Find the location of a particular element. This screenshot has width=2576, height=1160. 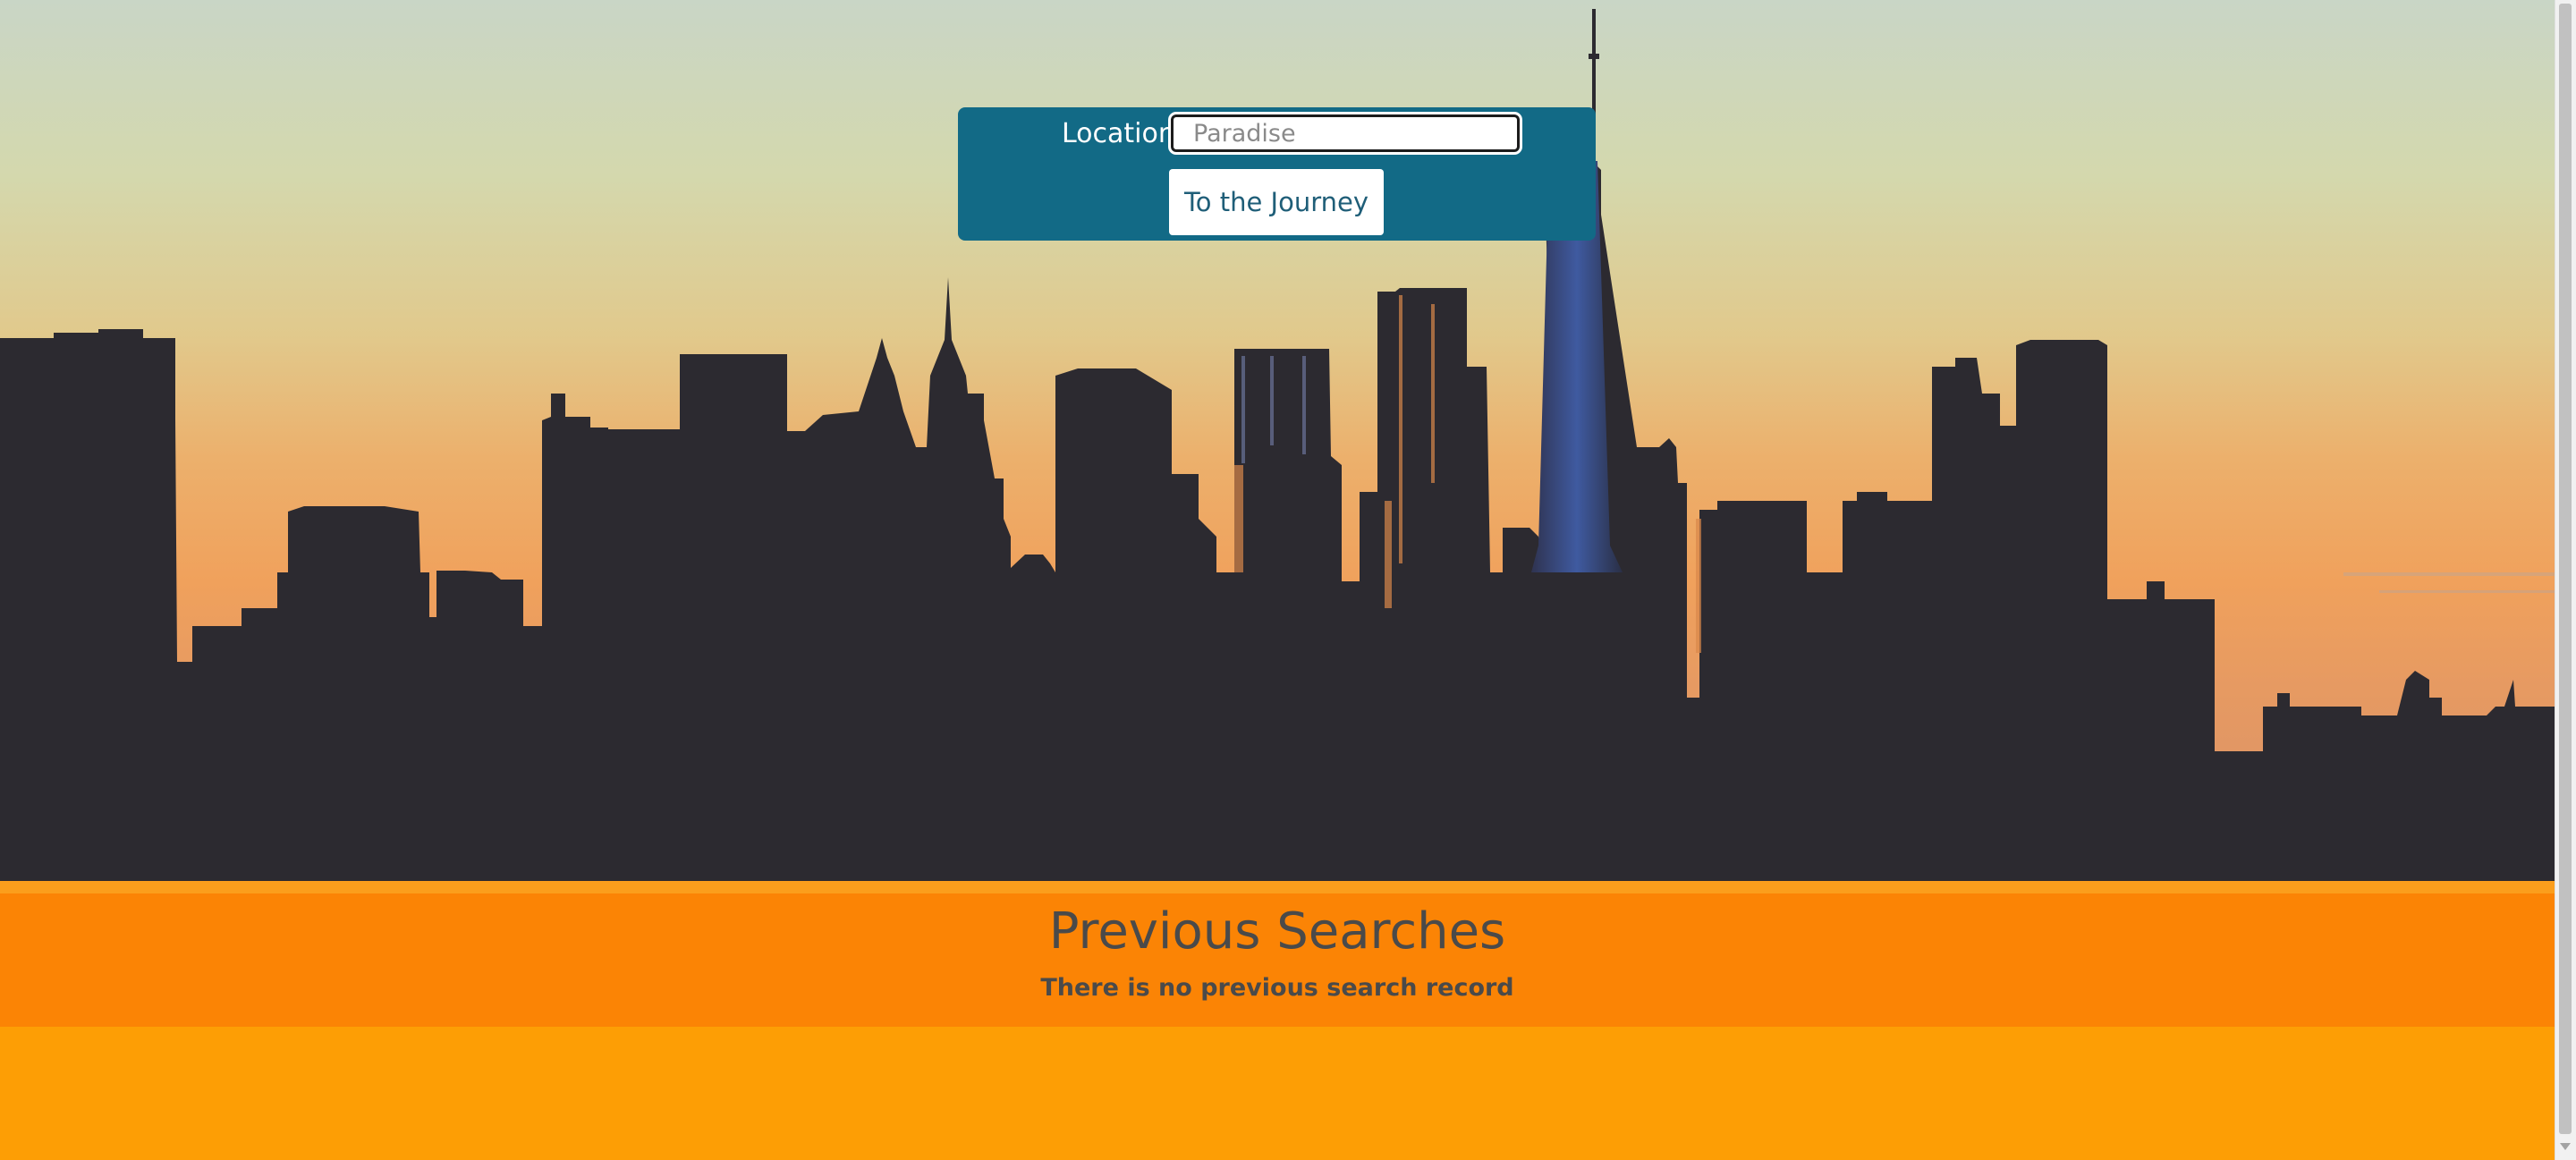

to-the-journey-button: To the Journey is located at coordinates (1276, 202).